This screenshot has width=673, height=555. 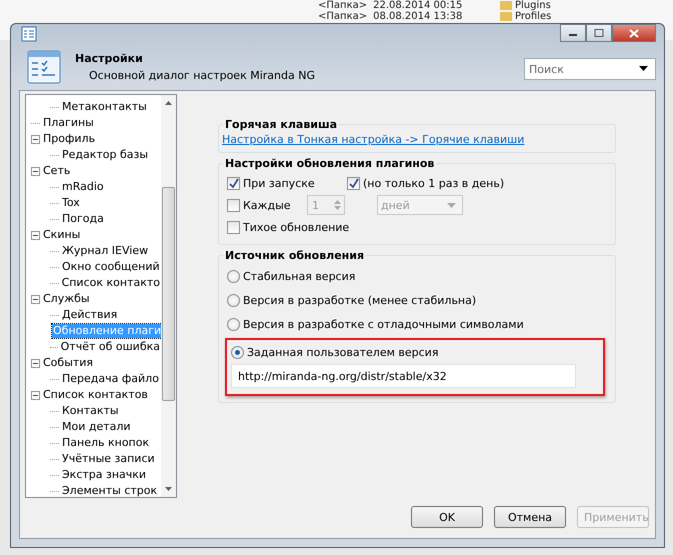 What do you see at coordinates (90, 411) in the screenshot?
I see `tree-item: Контакты` at bounding box center [90, 411].